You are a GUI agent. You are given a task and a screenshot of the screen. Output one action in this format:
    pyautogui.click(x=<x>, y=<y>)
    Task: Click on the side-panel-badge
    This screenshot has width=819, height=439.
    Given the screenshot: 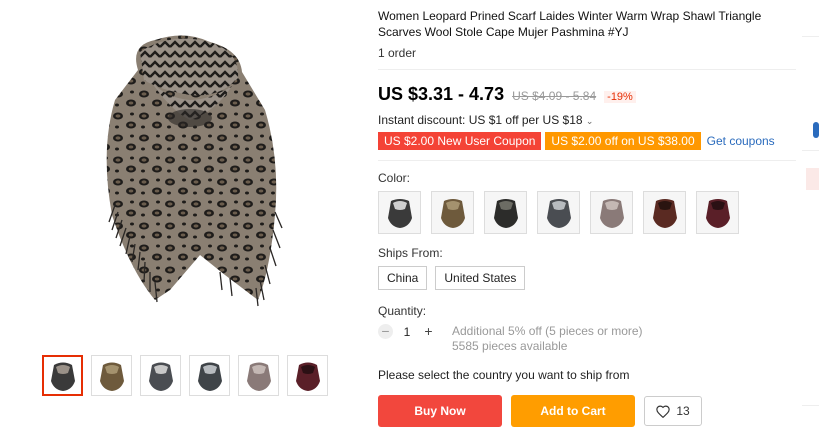 What is the action you would take?
    pyautogui.click(x=812, y=179)
    